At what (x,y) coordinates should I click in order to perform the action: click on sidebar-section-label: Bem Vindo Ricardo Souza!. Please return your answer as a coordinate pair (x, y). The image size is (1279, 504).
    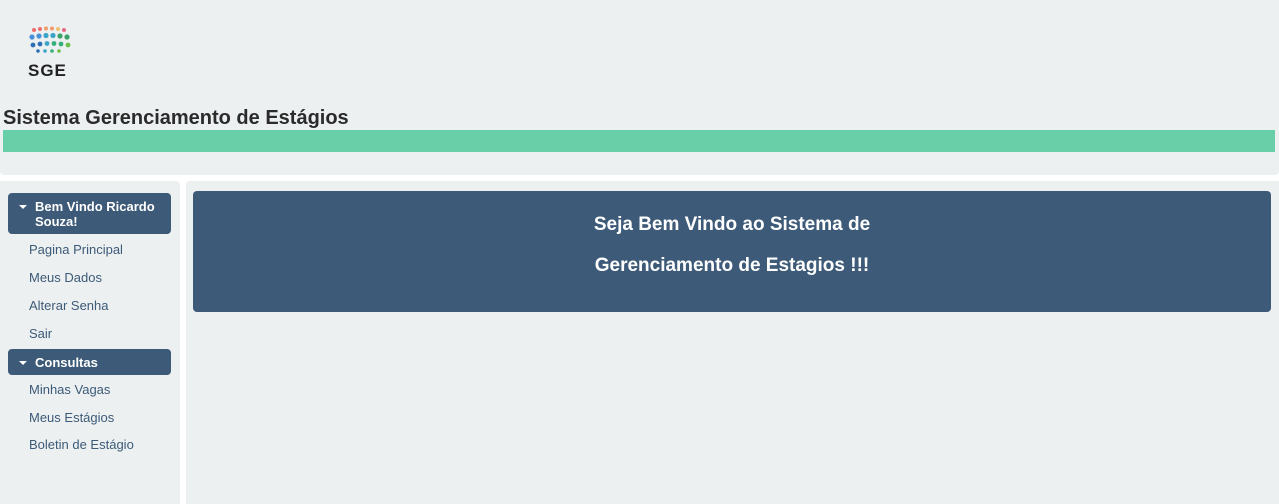
    Looking at the image, I should click on (95, 214).